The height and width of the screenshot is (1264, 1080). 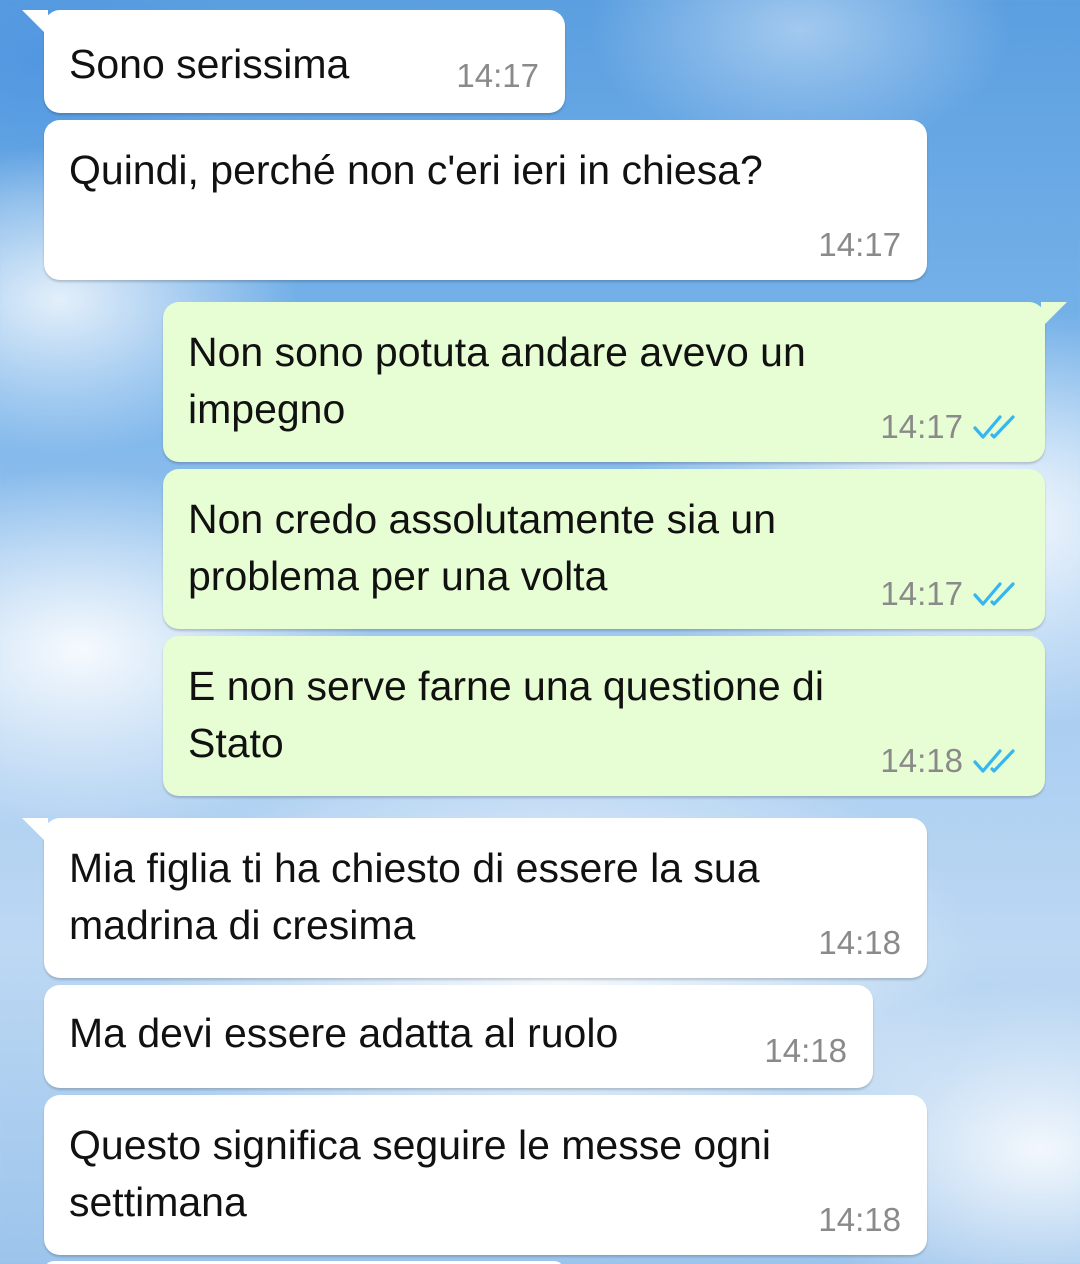 What do you see at coordinates (416, 170) in the screenshot?
I see `message-text: Quindi, perché non c'eri ieri in chiesa?` at bounding box center [416, 170].